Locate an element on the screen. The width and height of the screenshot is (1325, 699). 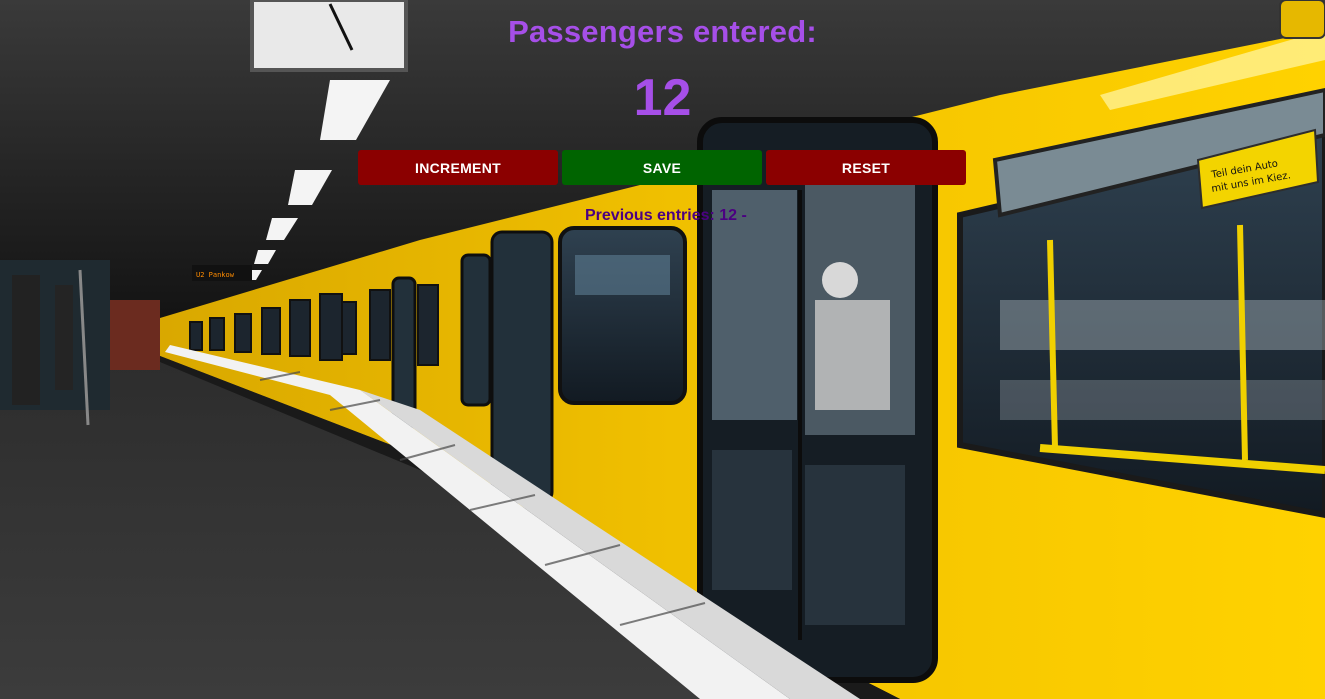
page-title: Passengers entered: is located at coordinates (662, 31).